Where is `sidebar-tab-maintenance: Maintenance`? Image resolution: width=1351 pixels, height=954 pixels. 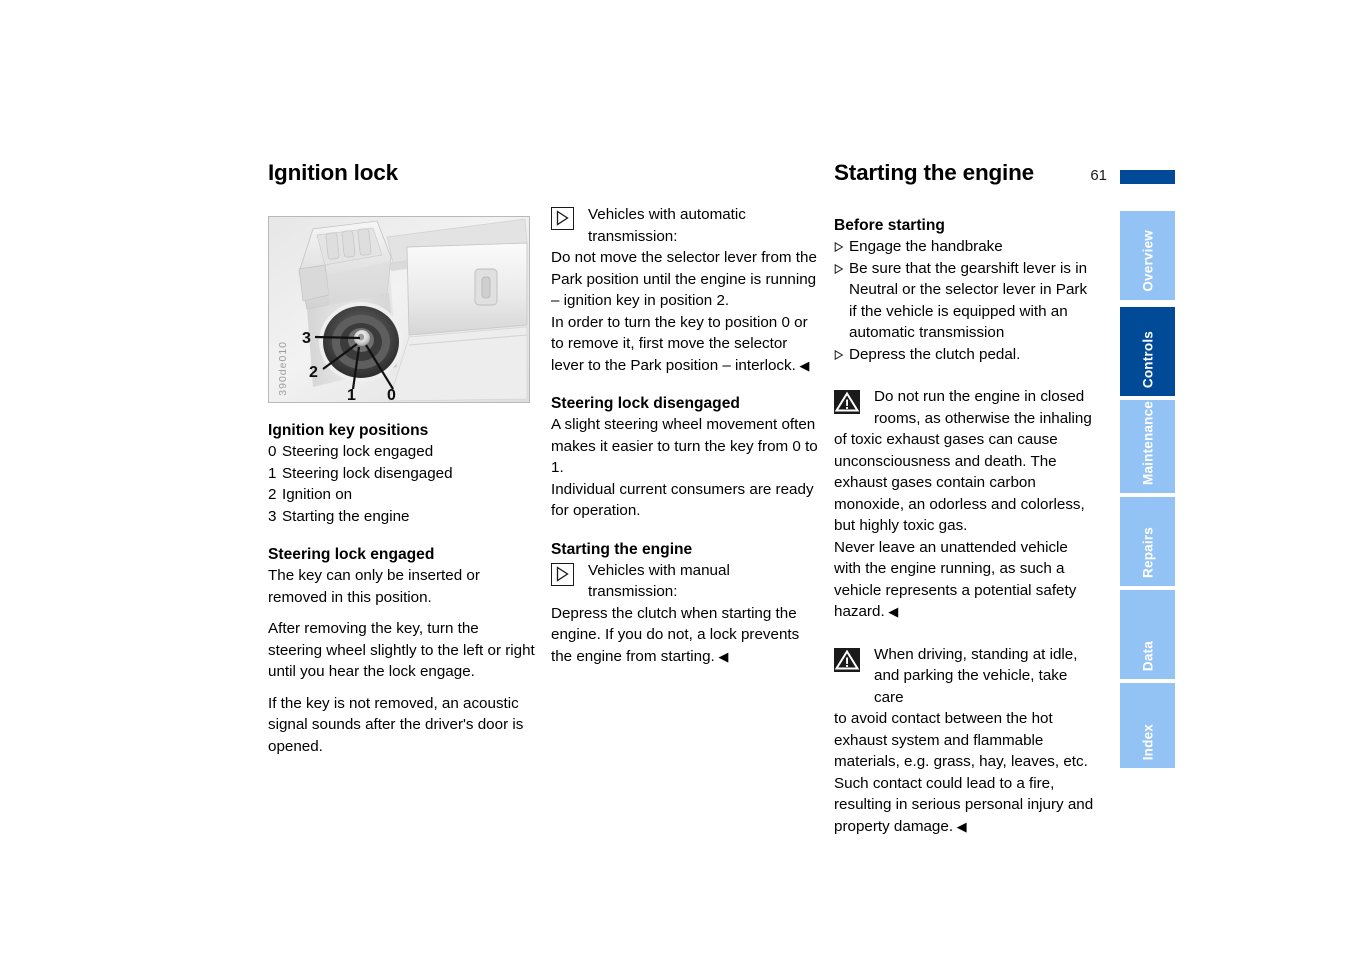 sidebar-tab-maintenance: Maintenance is located at coordinates (1147, 446).